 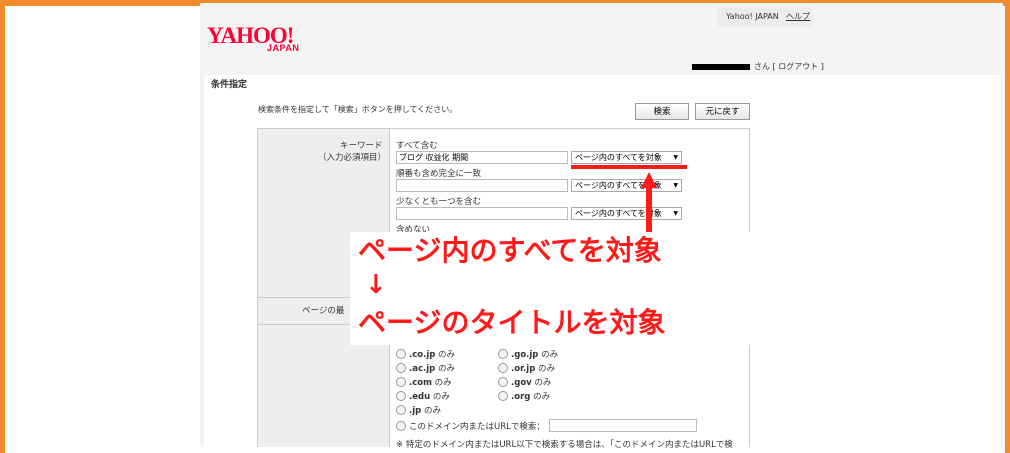 What do you see at coordinates (401, 426) in the screenshot?
I see `domain-url-radio` at bounding box center [401, 426].